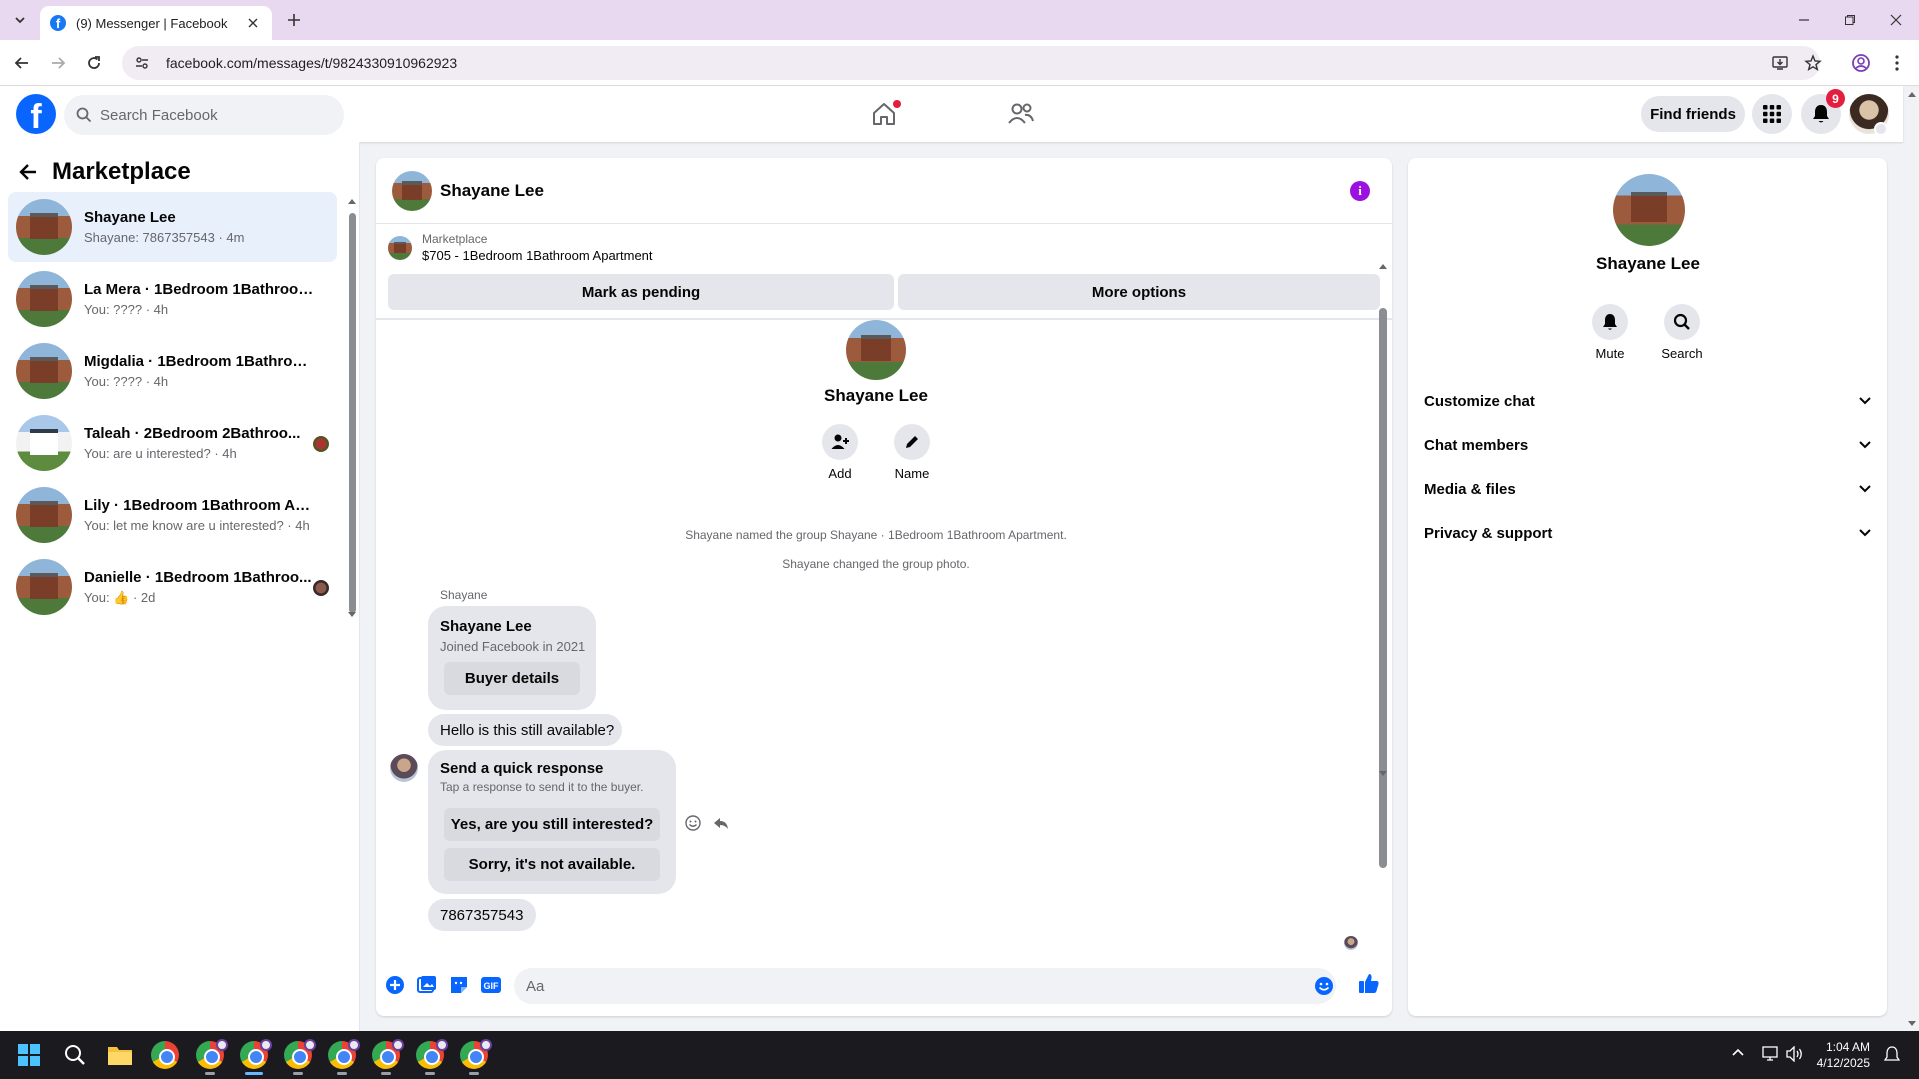 The image size is (1919, 1079). I want to click on more-options-button: More options, so click(1139, 292).